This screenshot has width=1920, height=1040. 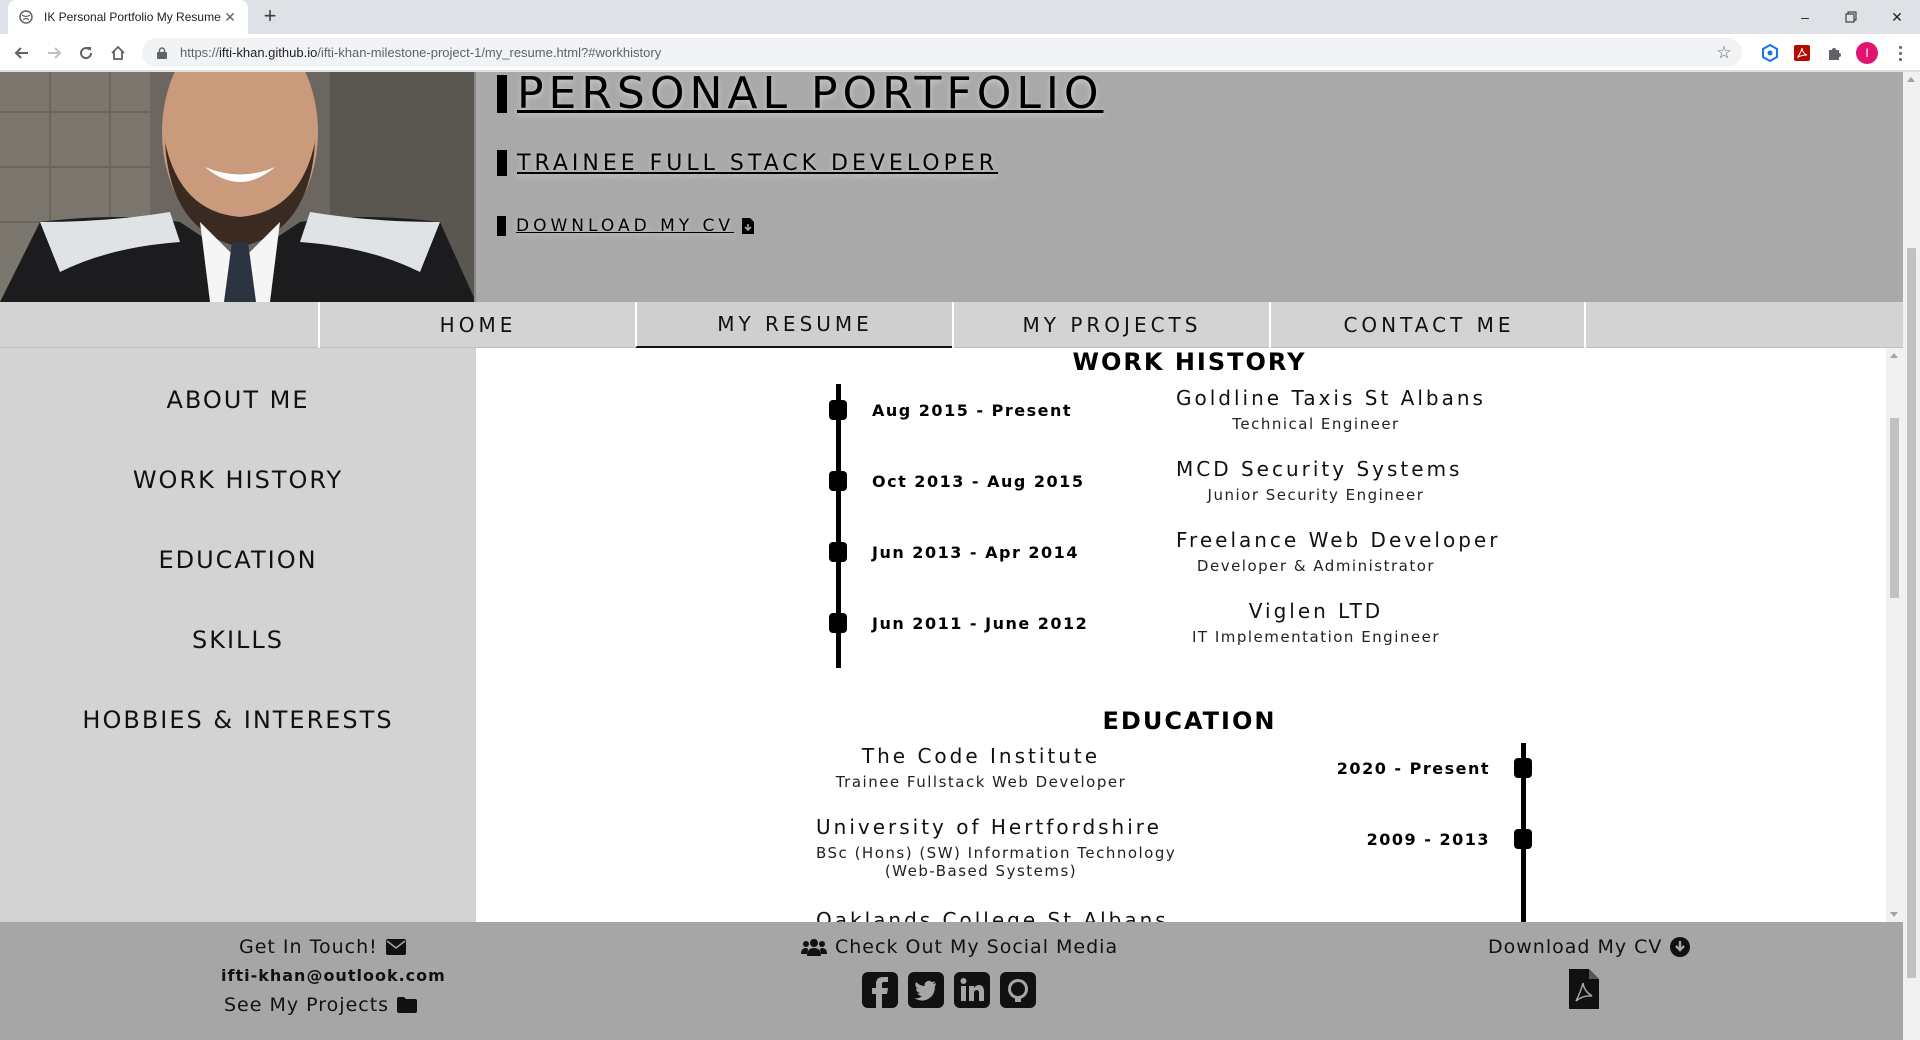 I want to click on subtitle-accent-bar, so click(x=502, y=163).